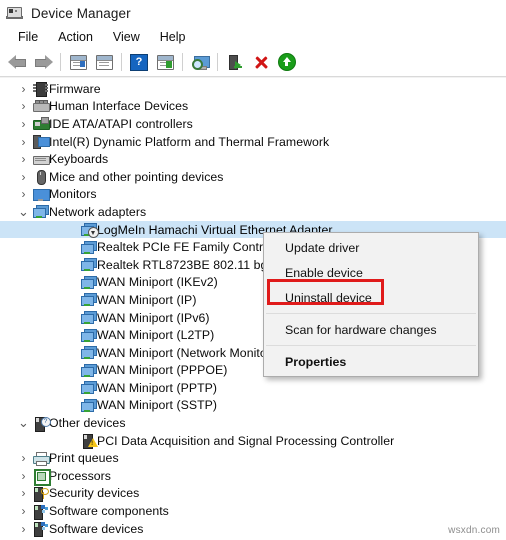  I want to click on toolbar-divider-light, so click(253, 77).